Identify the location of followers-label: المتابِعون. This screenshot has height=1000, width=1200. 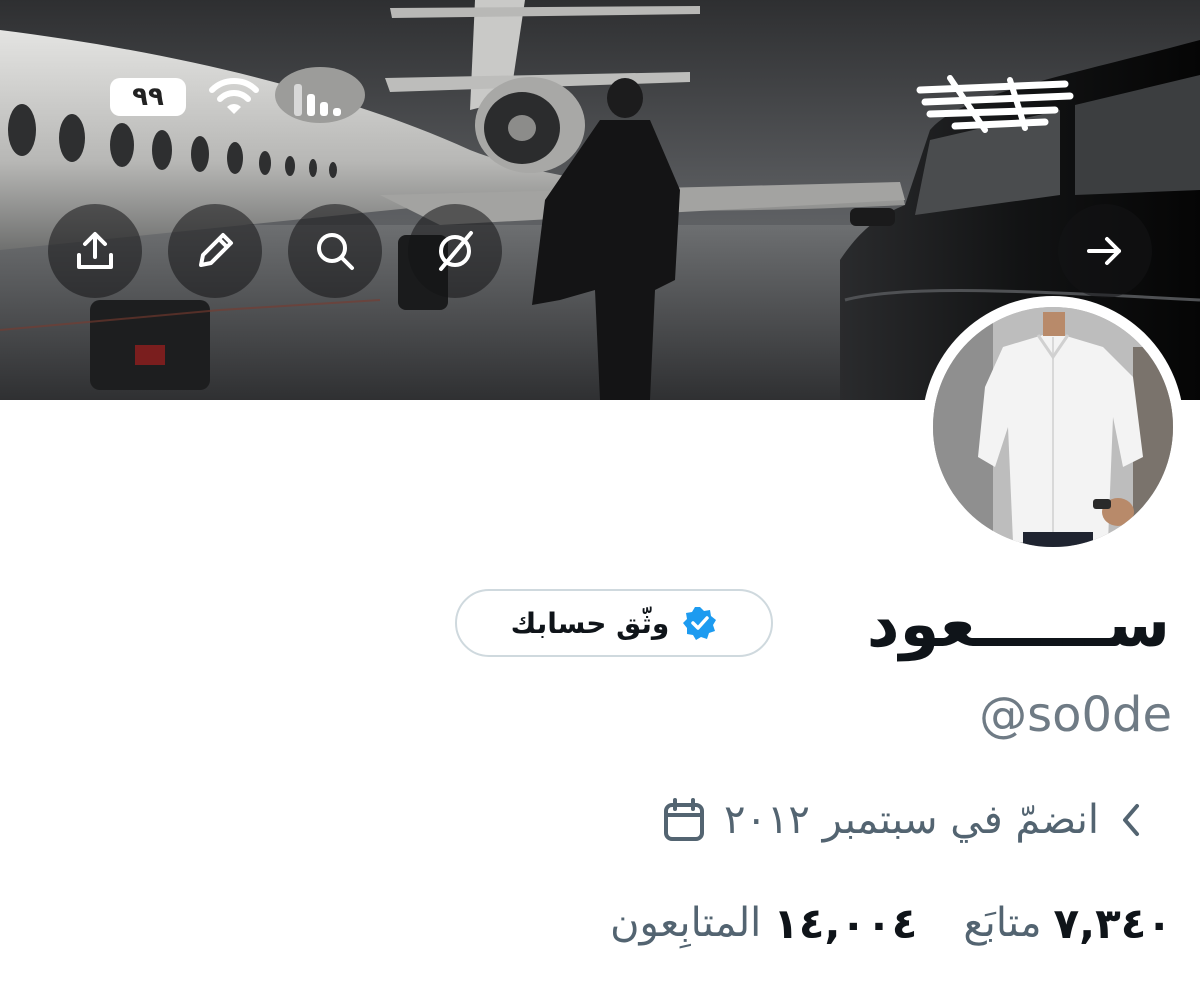
(685, 923).